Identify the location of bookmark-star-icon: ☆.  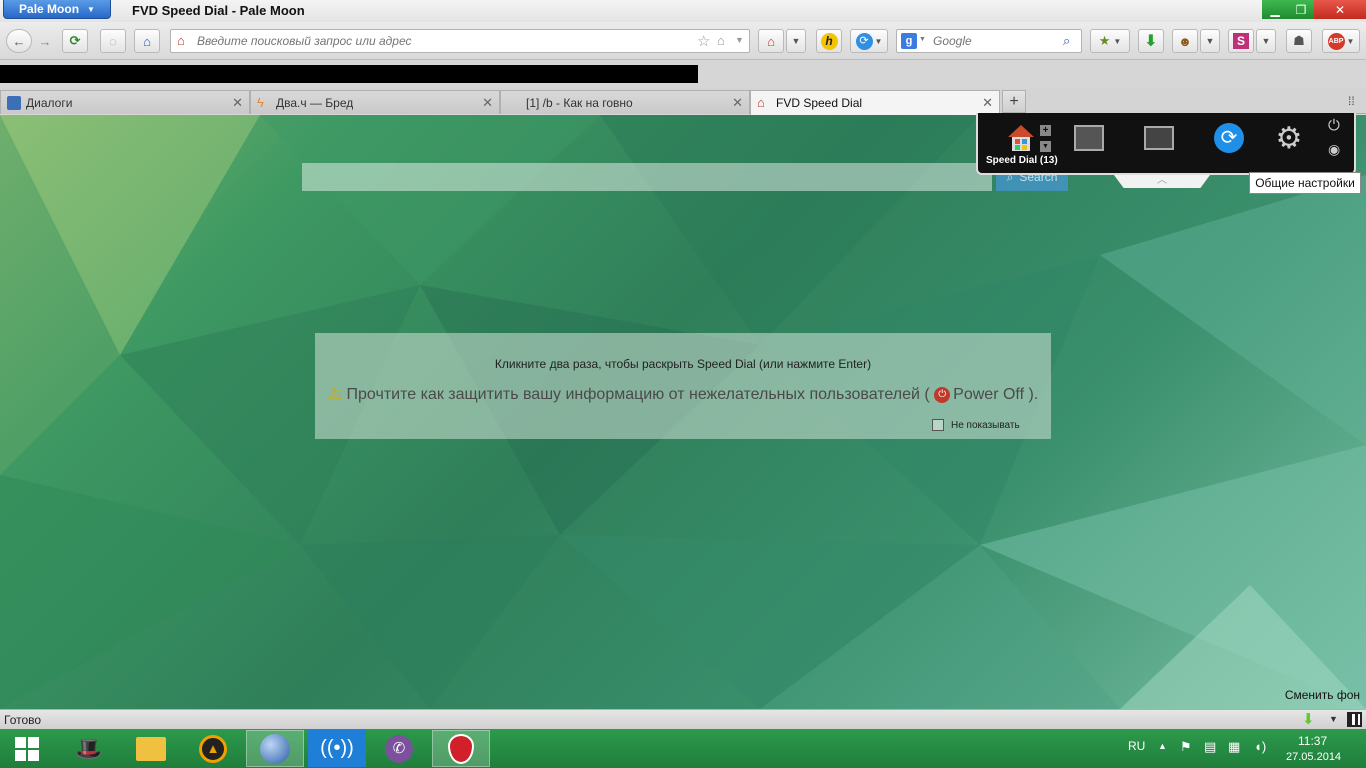
(703, 41).